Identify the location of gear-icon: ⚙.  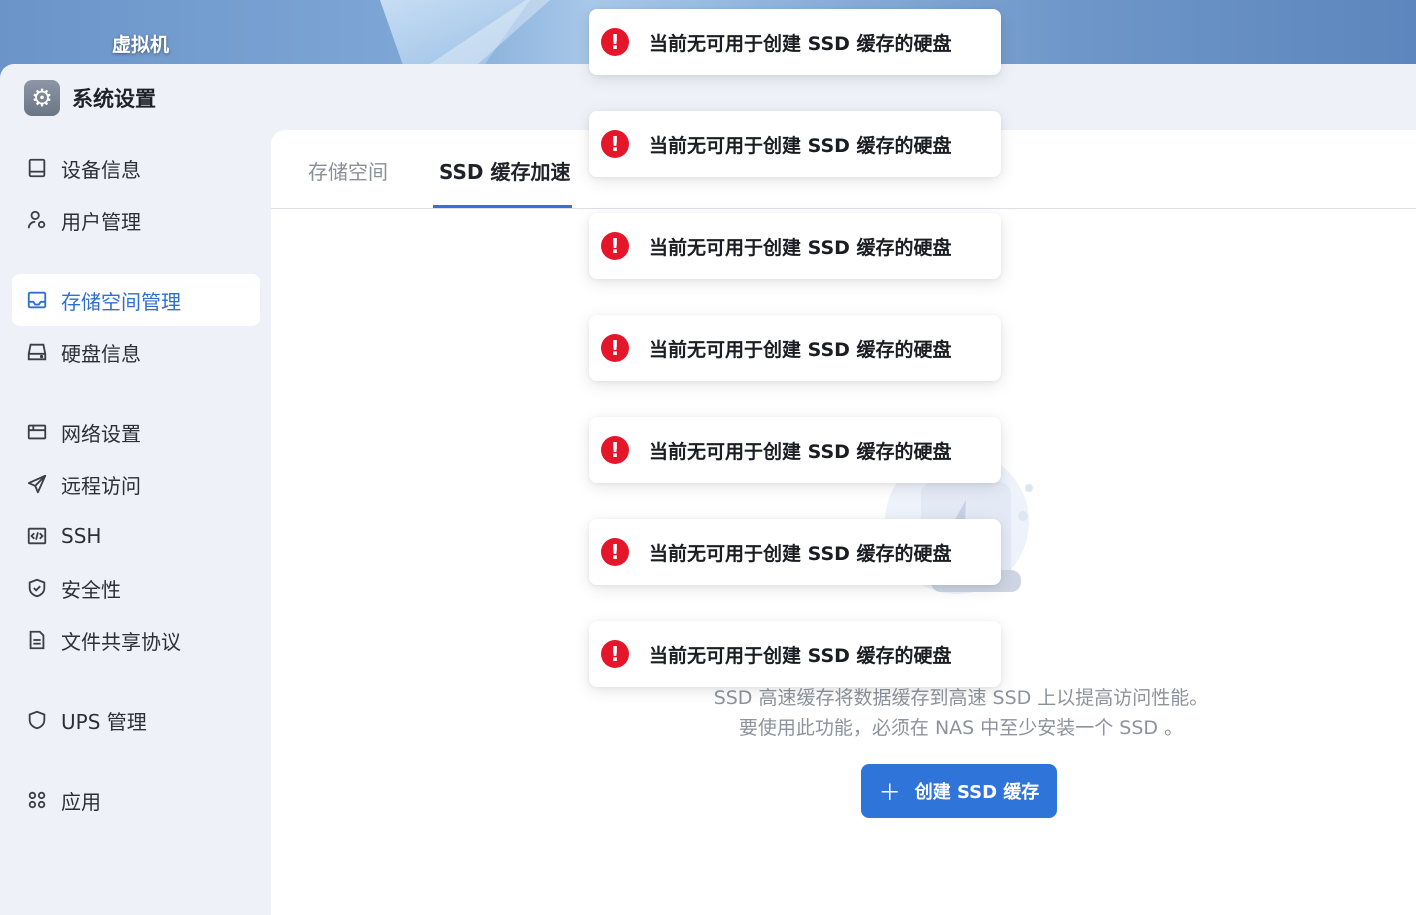
(42, 98).